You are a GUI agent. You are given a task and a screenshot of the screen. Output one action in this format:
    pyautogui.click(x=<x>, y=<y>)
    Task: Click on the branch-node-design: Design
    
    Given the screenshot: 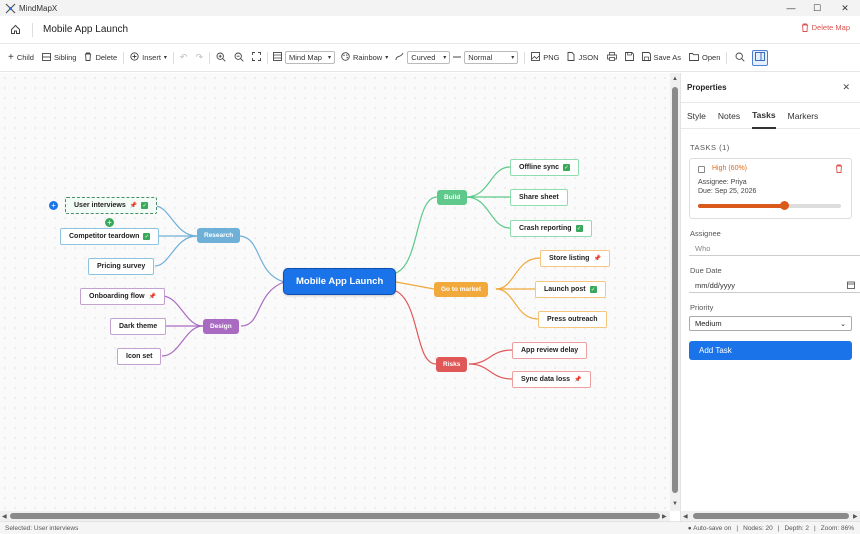 What is the action you would take?
    pyautogui.click(x=221, y=326)
    